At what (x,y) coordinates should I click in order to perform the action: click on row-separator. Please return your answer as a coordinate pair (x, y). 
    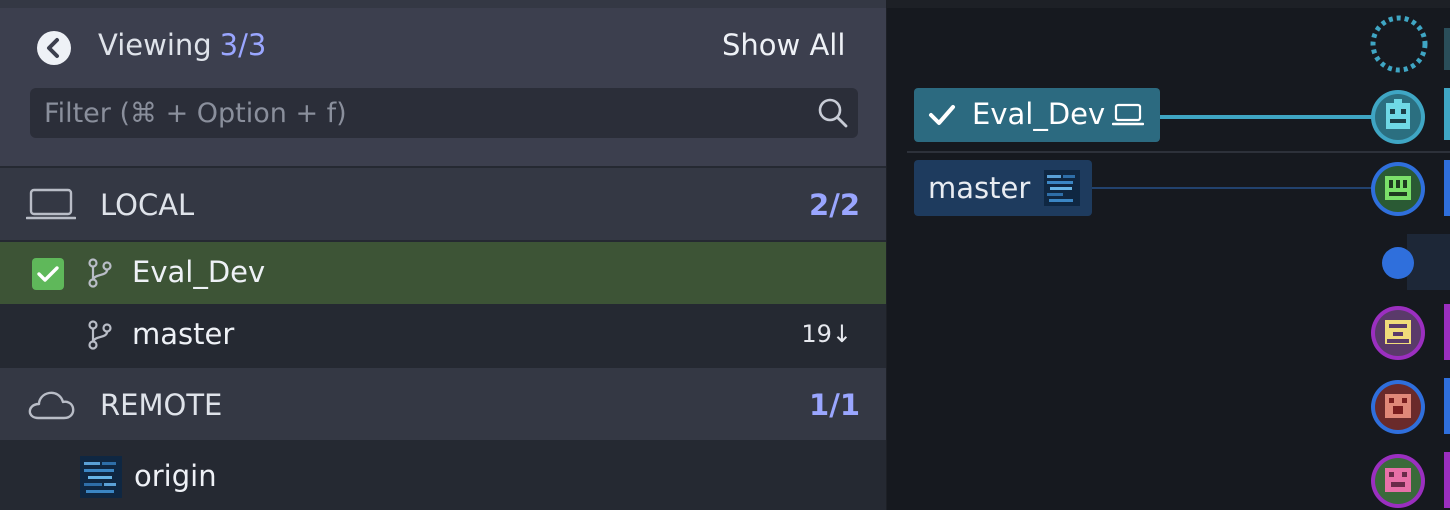
    Looking at the image, I should click on (1178, 152).